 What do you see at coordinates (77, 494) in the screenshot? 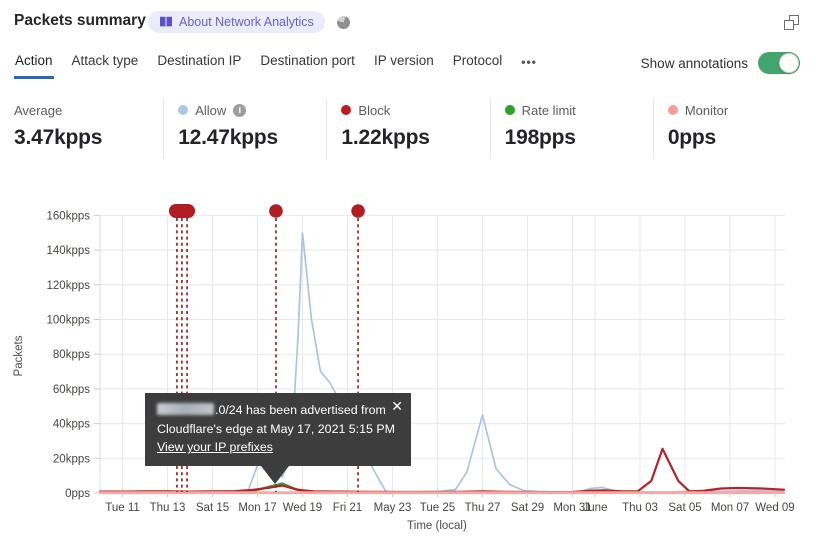
I see `y-tick-label: 0pps` at bounding box center [77, 494].